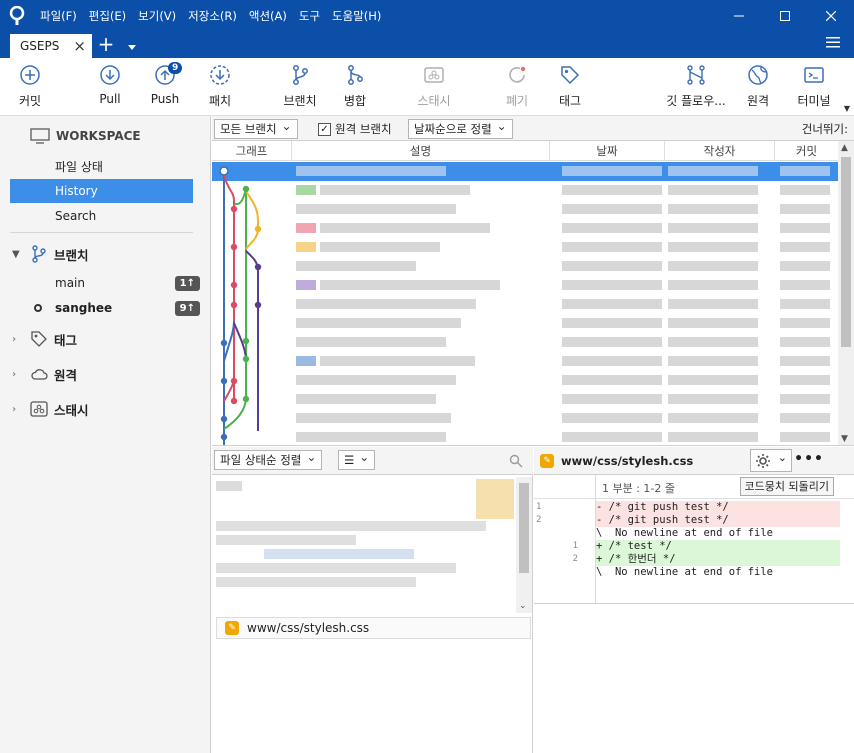 This screenshot has height=753, width=854. I want to click on file-sort-dropdown: 파일 상태순 정렬, so click(268, 459).